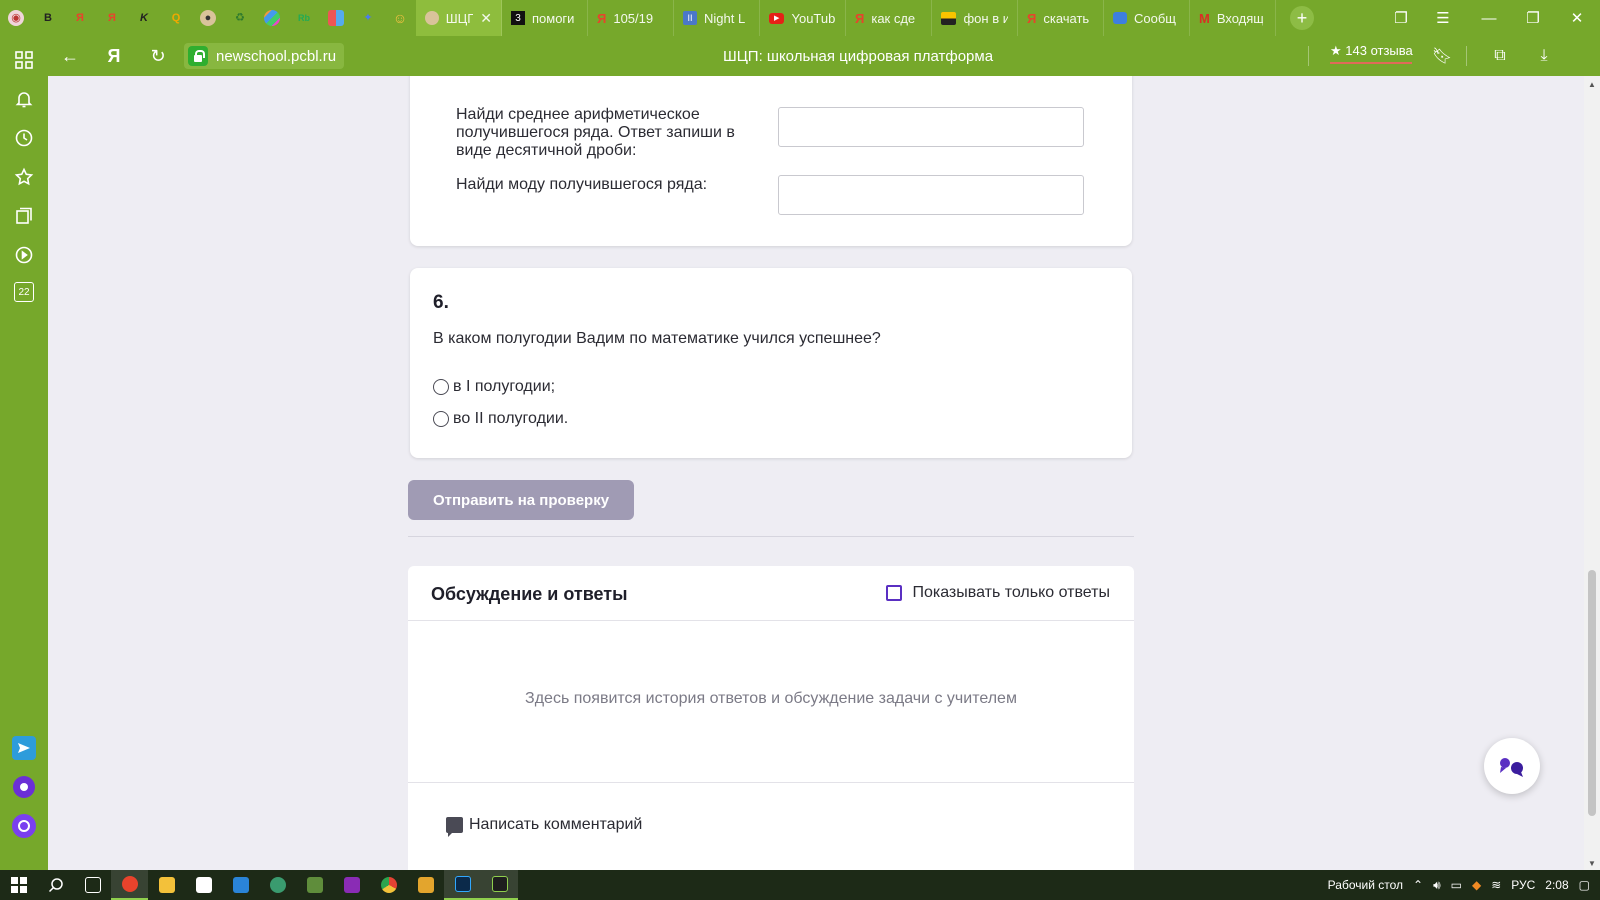 The width and height of the screenshot is (1600, 900). Describe the element at coordinates (18, 885) in the screenshot. I see `start-button` at that location.